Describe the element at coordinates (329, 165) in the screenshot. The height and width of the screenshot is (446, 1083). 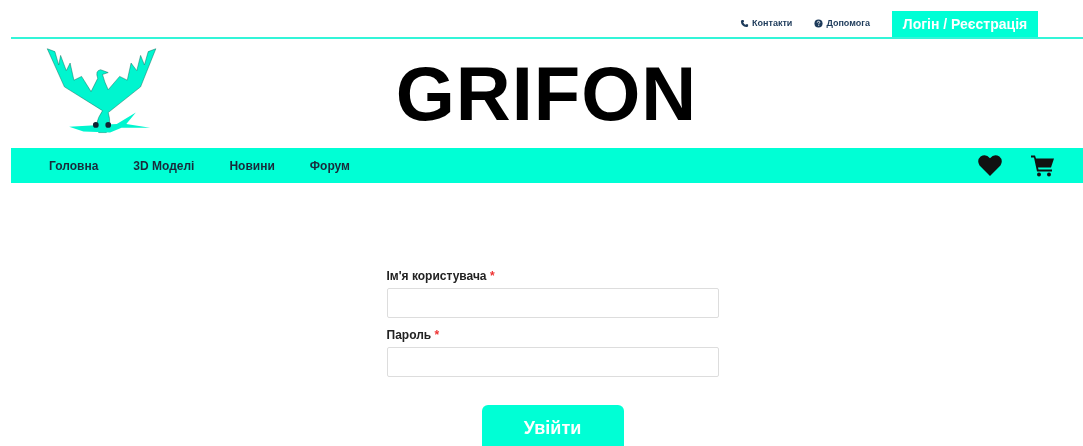
I see `nav-link: Форум` at that location.